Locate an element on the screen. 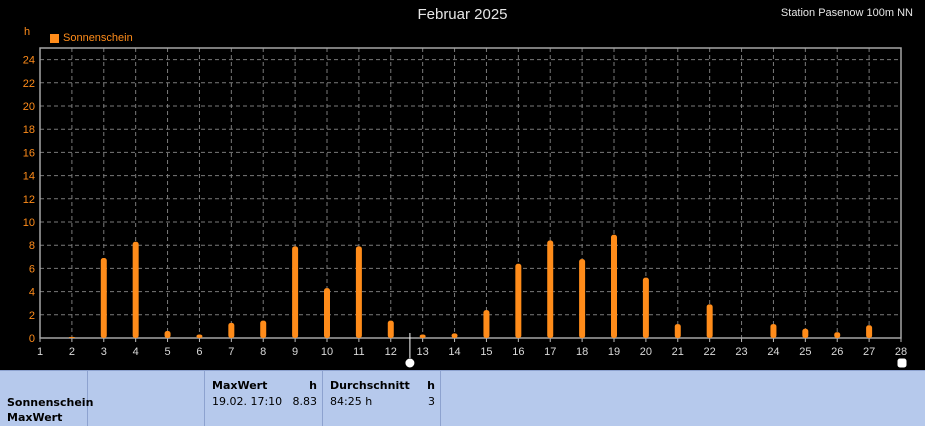  x-tick-label: 14 is located at coordinates (454, 352).